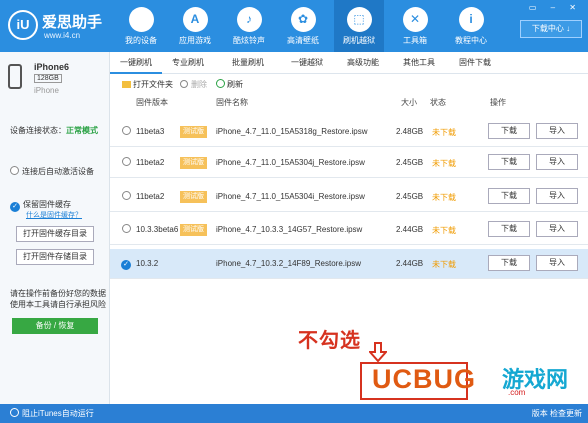 Image resolution: width=588 pixels, height=423 pixels. Describe the element at coordinates (141, 40) in the screenshot. I see `nav-label: 我的设备` at that location.